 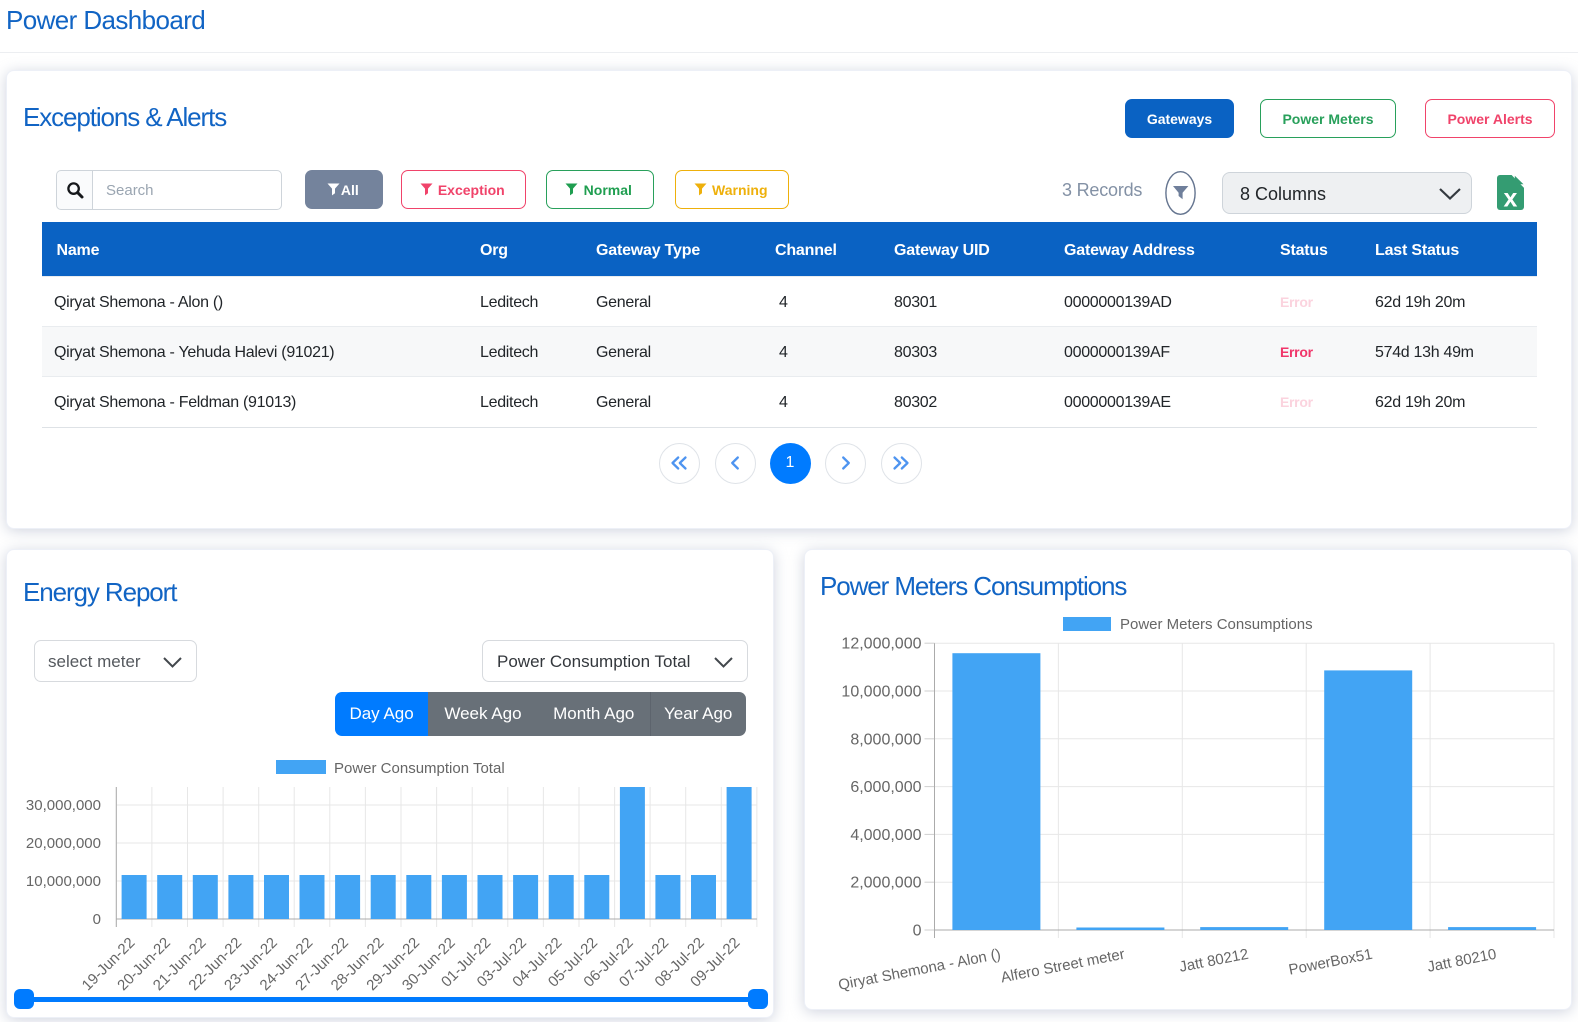 I want to click on svg-text: Qiryat Shemona - Alon (), so click(x=919, y=970).